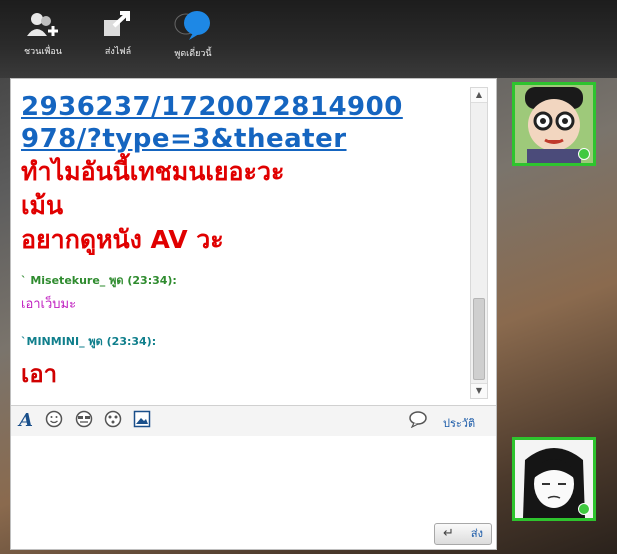 The image size is (617, 554). I want to click on invite-friend-label: ชวนเพื่อน, so click(43, 52).